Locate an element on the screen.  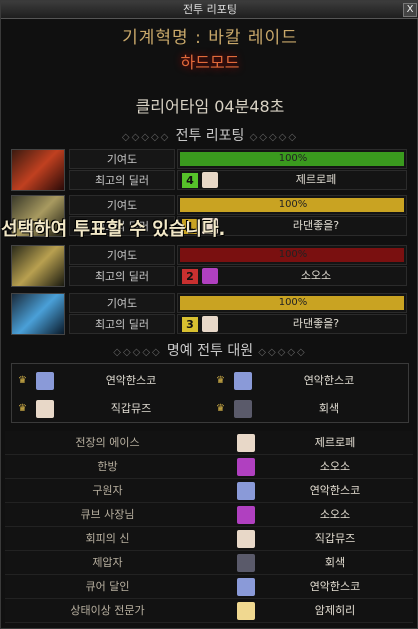
award-name: 제르로페 is located at coordinates (335, 442).